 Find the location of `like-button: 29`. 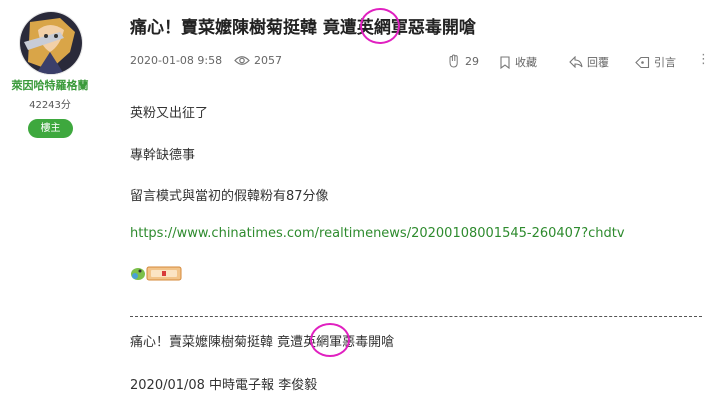

like-button: 29 is located at coordinates (463, 61).